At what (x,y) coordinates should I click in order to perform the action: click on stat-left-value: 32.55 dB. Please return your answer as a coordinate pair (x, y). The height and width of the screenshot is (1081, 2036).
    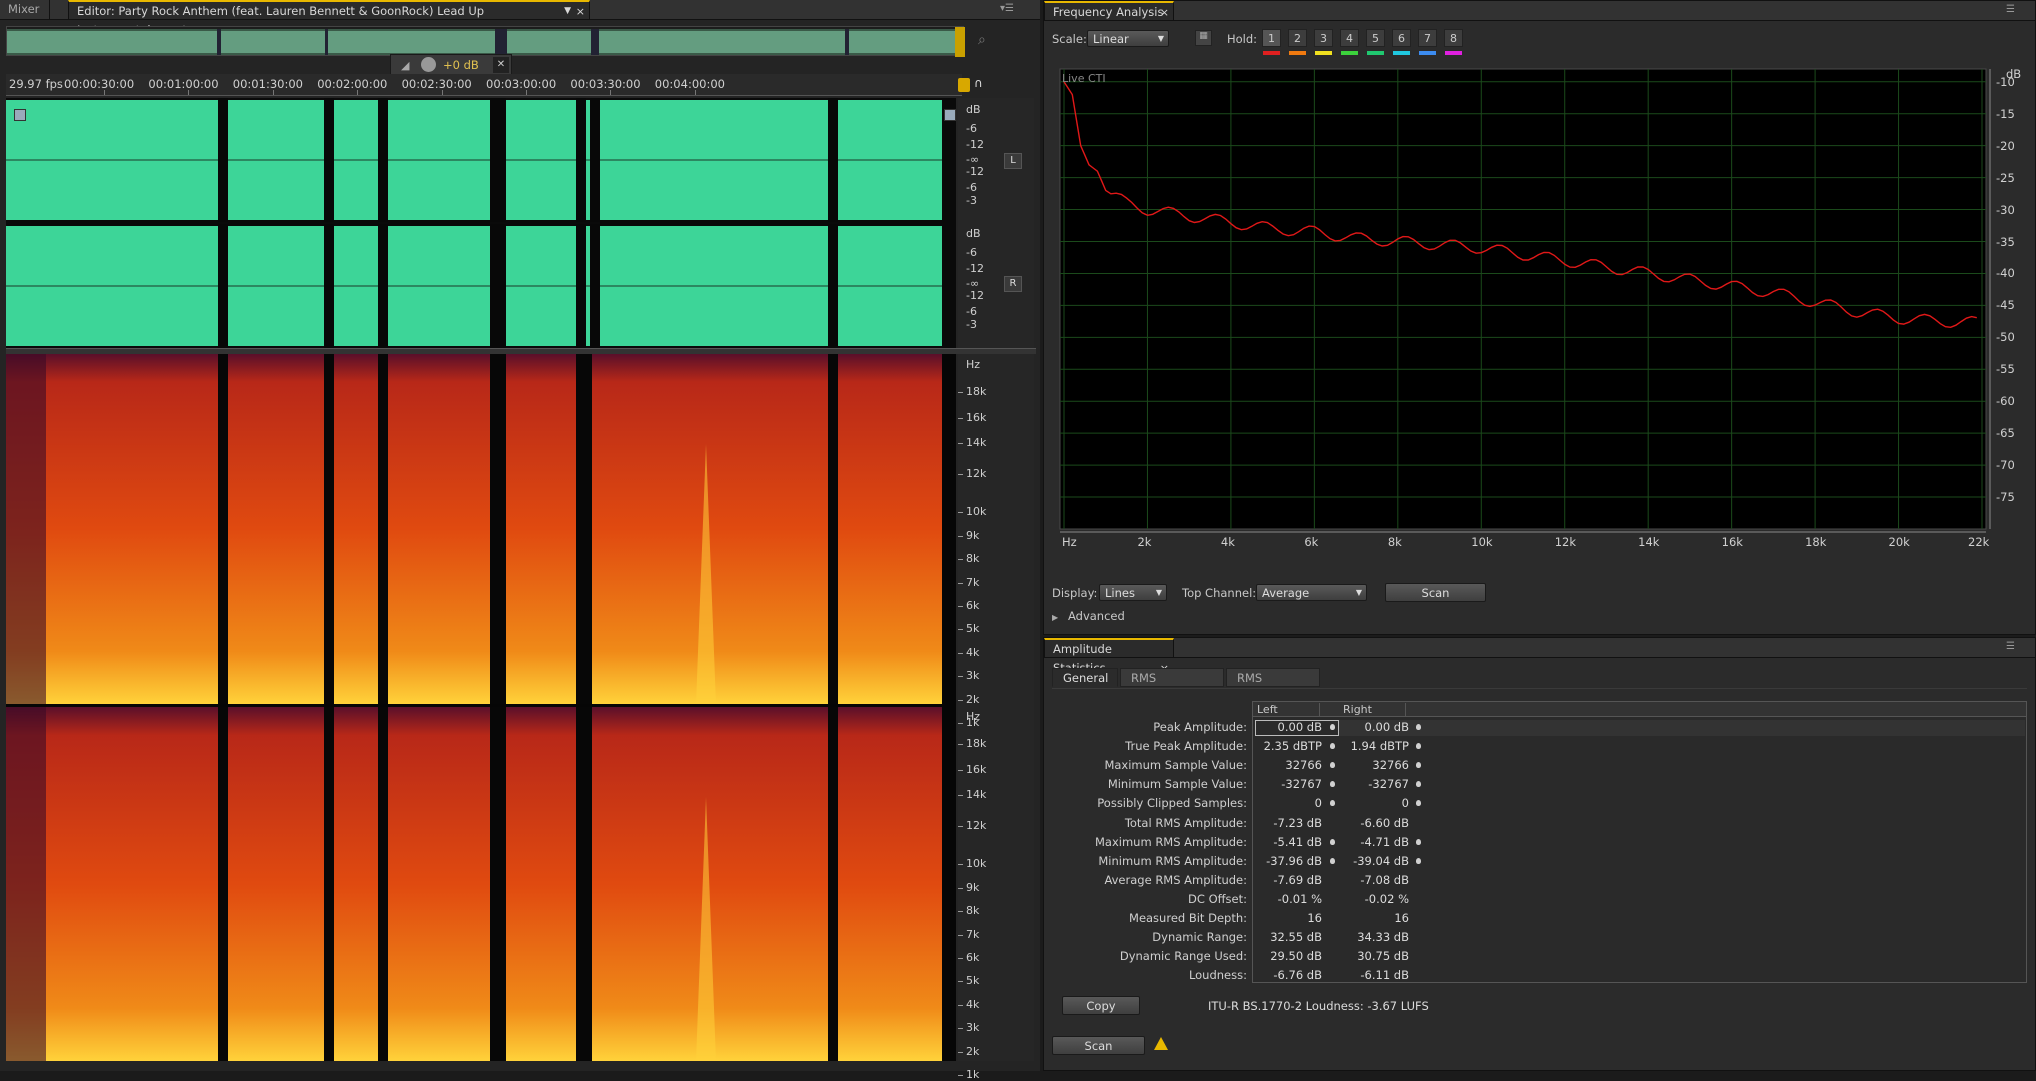
    Looking at the image, I should click on (1287, 937).